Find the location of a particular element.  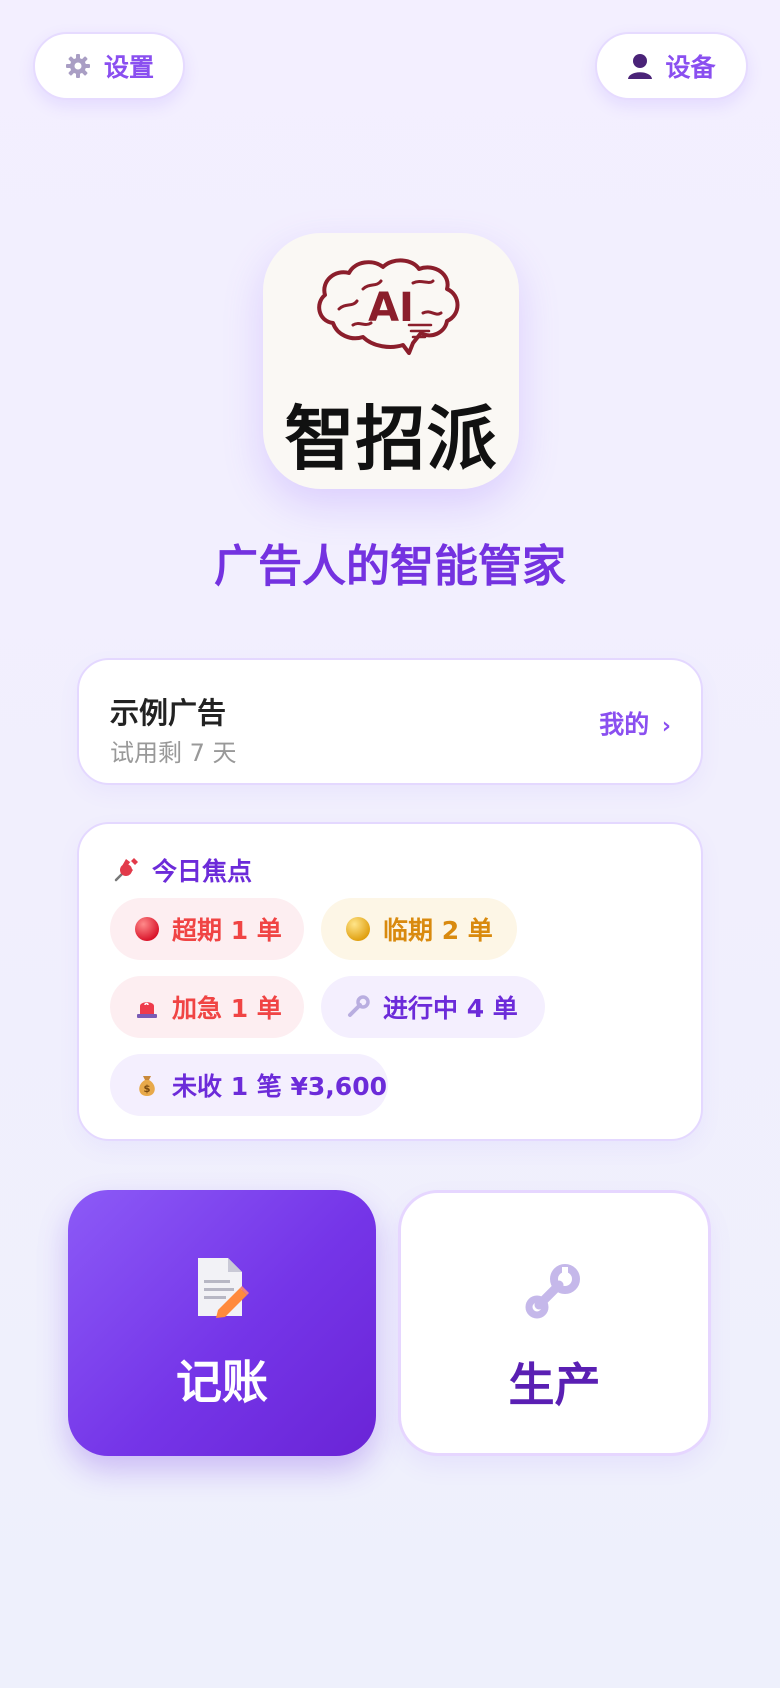

production-tile: 生产 is located at coordinates (554, 1323).